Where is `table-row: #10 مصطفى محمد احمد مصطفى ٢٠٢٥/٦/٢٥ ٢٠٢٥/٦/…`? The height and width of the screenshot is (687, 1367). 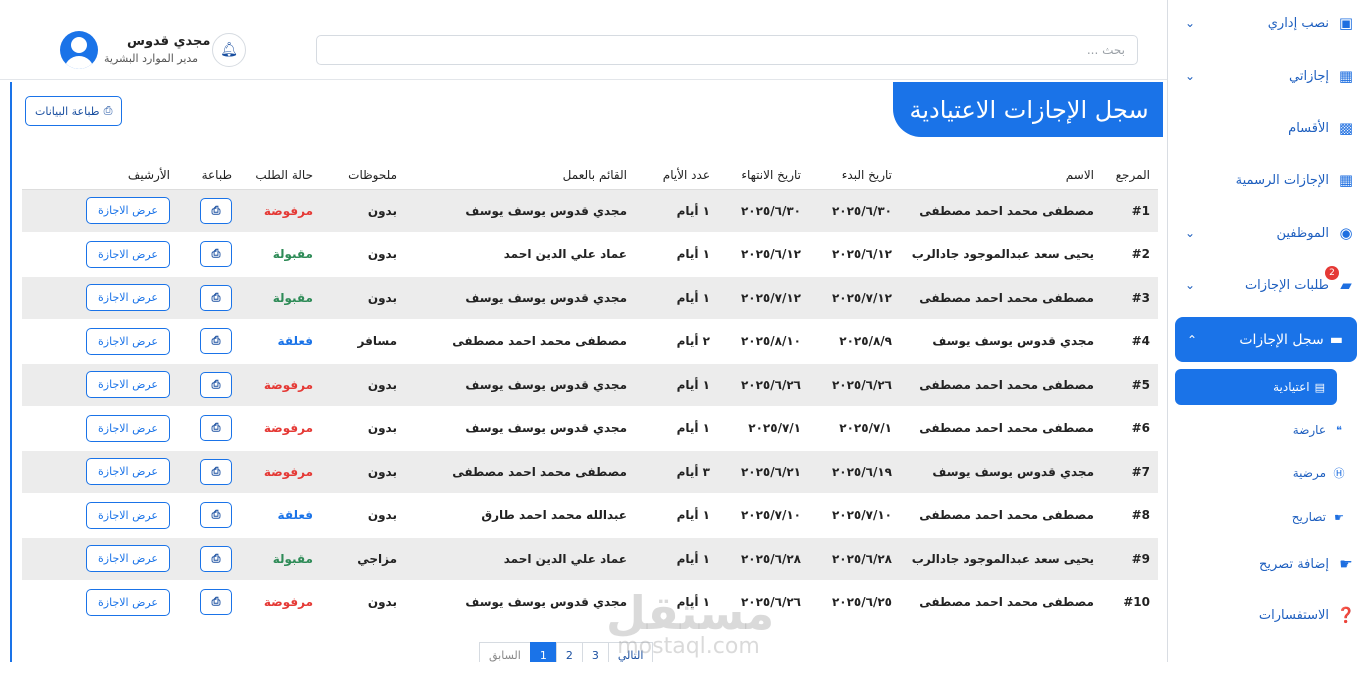
table-row: #10 مصطفى محمد احمد مصطفى ٢٠٢٥/٦/٢٥ ٢٠٢٥/٦/… is located at coordinates (590, 602).